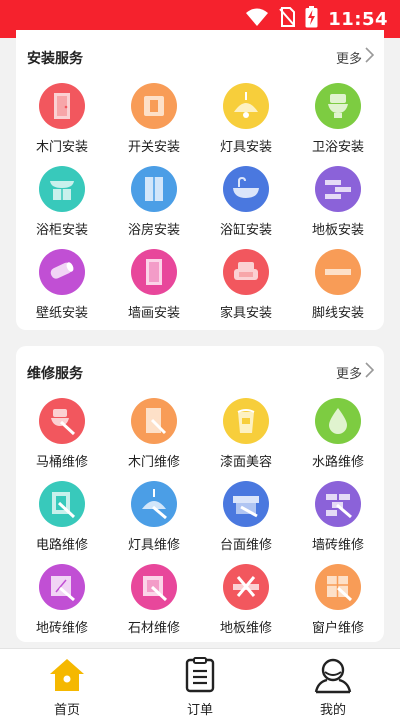 Image resolution: width=400 pixels, height=720 pixels. I want to click on service-label: 马桶维修, so click(61, 462).